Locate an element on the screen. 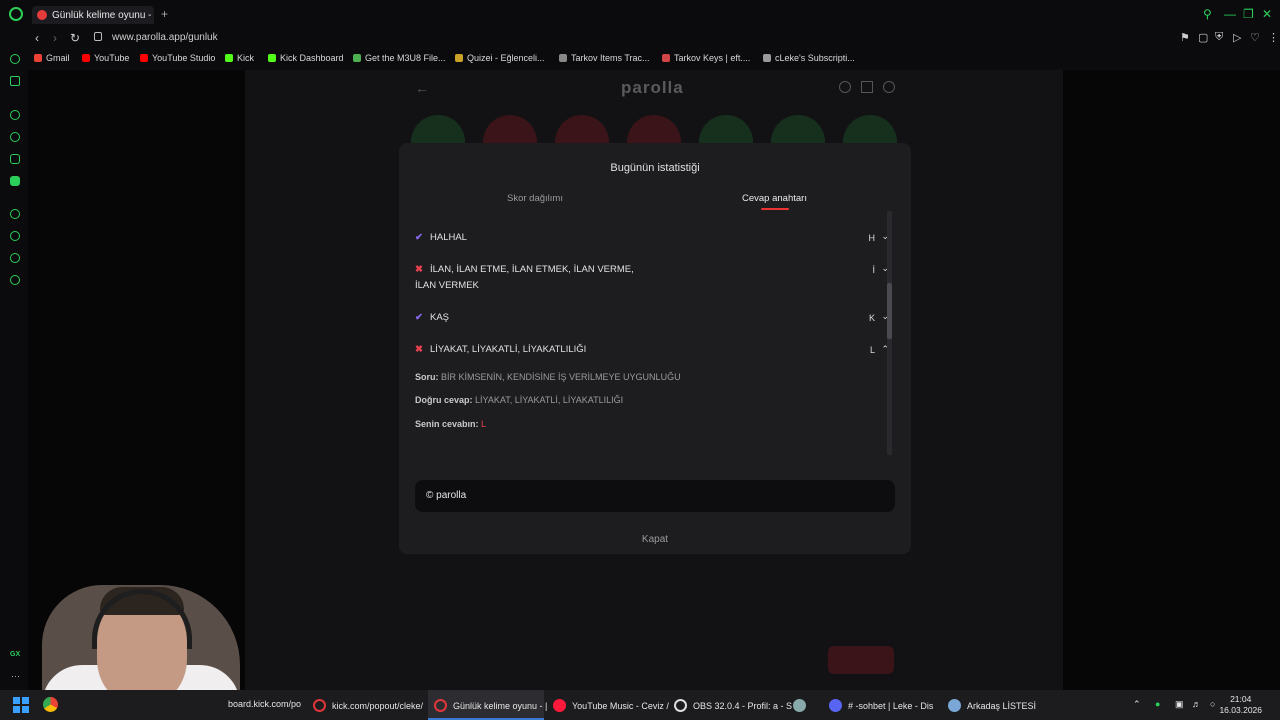 The image size is (1280, 720). search-icon: ⚲ is located at coordinates (1207, 14).